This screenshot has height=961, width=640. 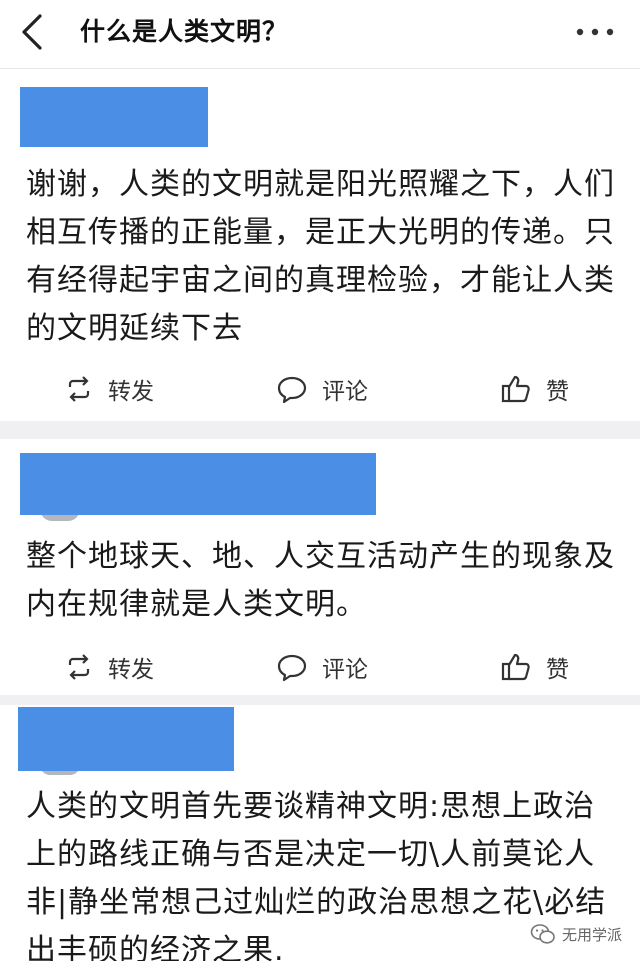 I want to click on more-dots-icon, so click(x=595, y=32).